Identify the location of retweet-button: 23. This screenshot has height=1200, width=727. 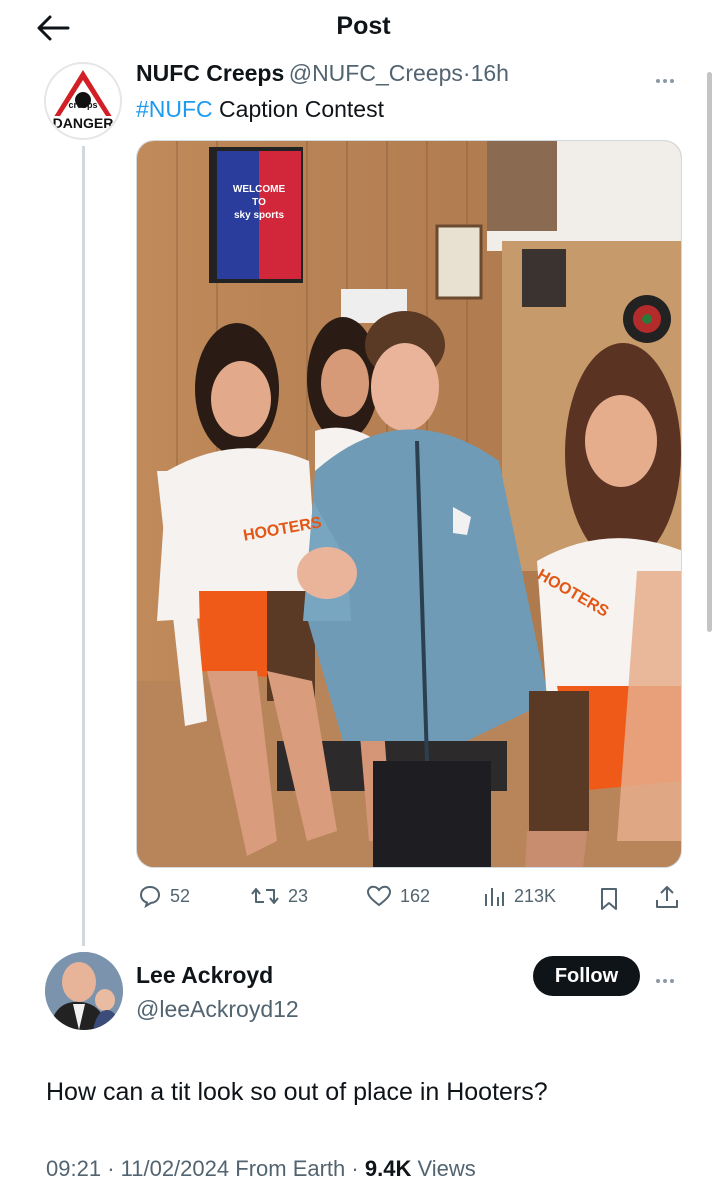
(279, 896).